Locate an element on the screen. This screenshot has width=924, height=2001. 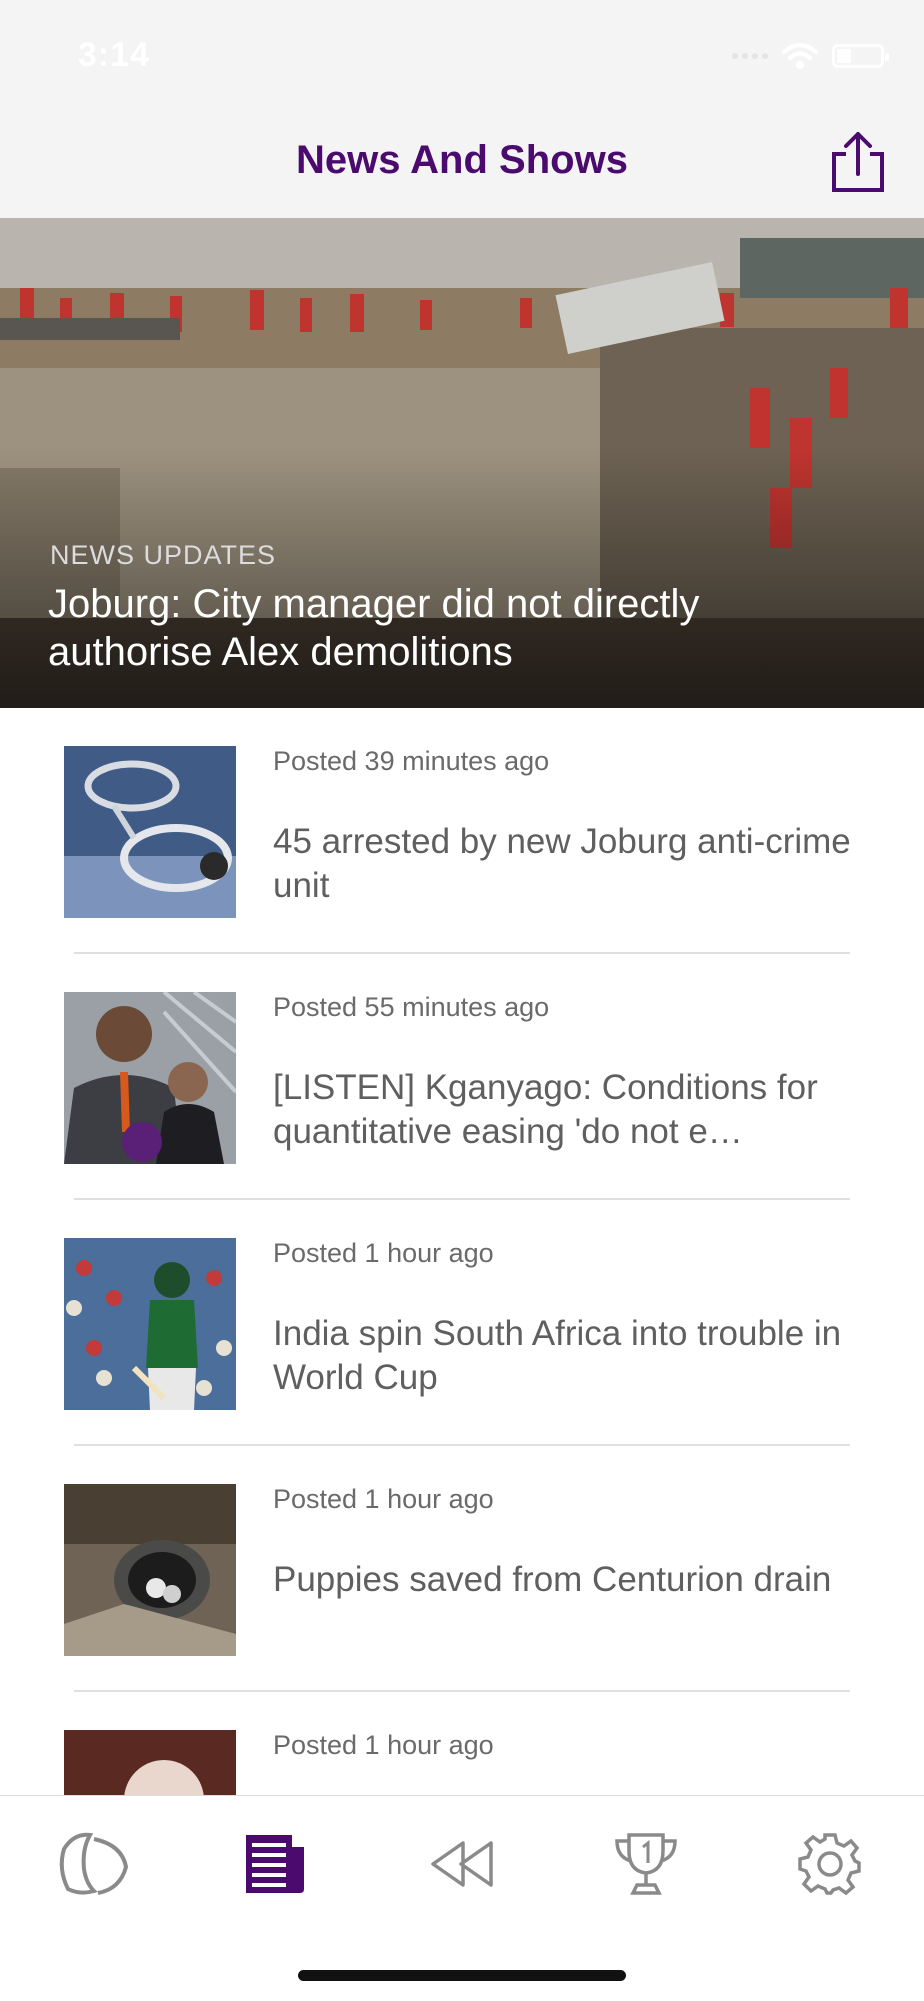
tab-bar is located at coordinates (462, 1898).